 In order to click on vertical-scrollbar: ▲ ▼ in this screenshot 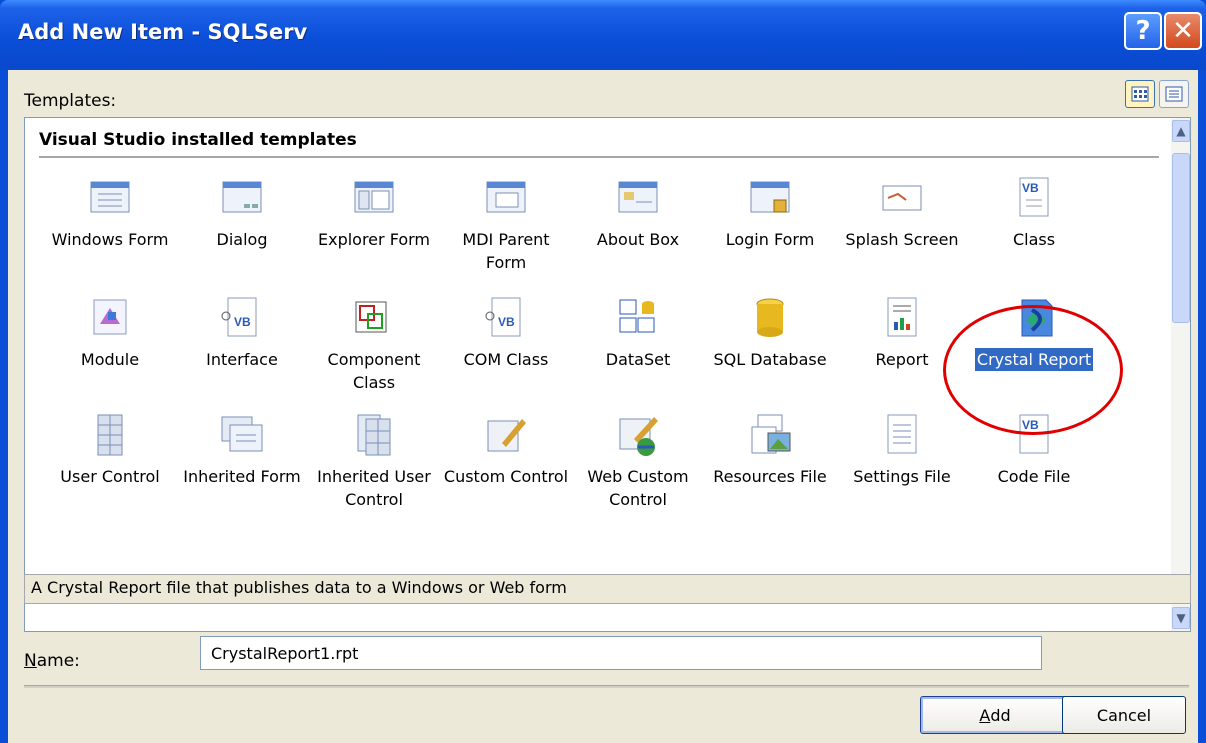, I will do `click(1180, 374)`.